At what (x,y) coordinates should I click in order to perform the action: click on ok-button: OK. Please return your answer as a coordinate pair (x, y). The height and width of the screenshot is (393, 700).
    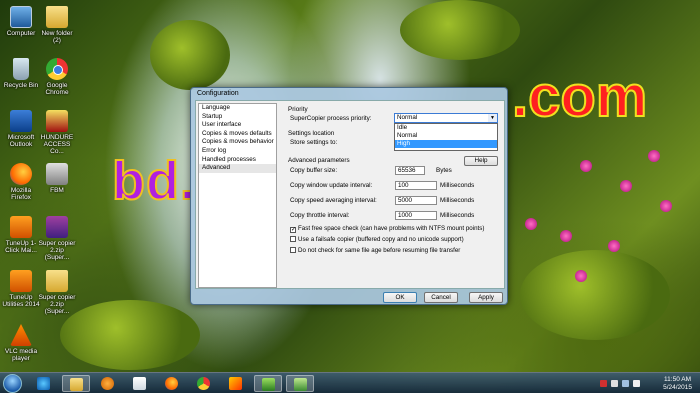
    Looking at the image, I should click on (400, 297).